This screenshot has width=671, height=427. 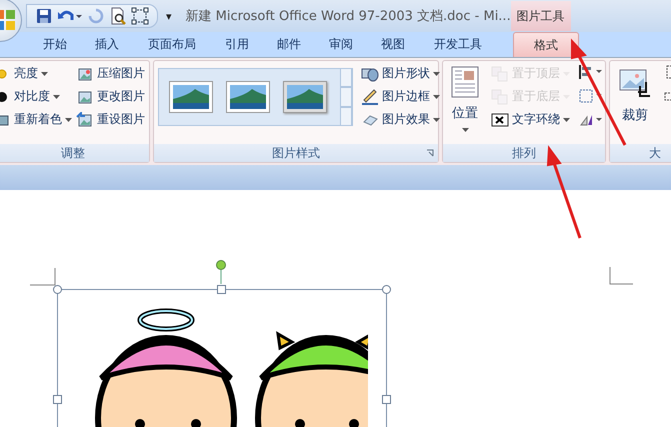 I want to click on ribbon-tab: 引用, so click(x=237, y=44).